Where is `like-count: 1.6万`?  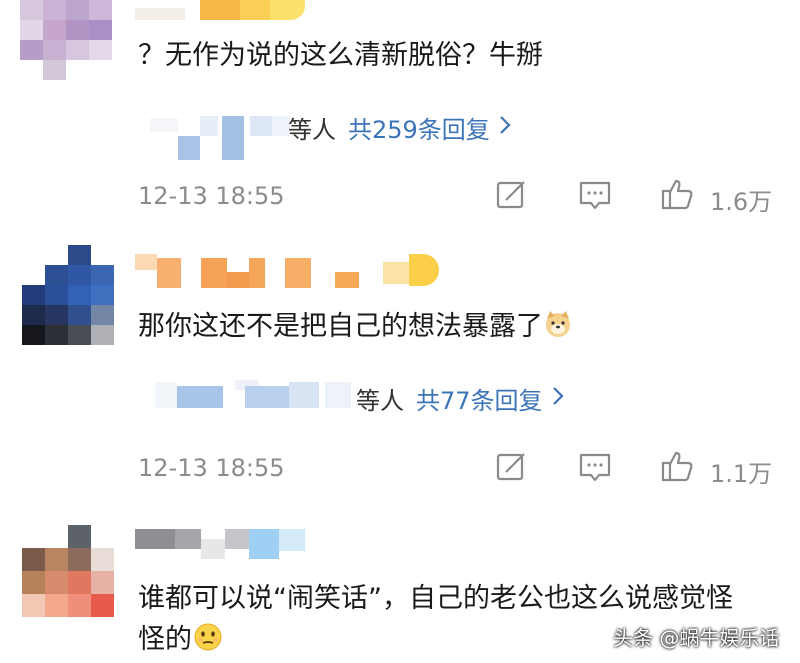
like-count: 1.6万 is located at coordinates (741, 202).